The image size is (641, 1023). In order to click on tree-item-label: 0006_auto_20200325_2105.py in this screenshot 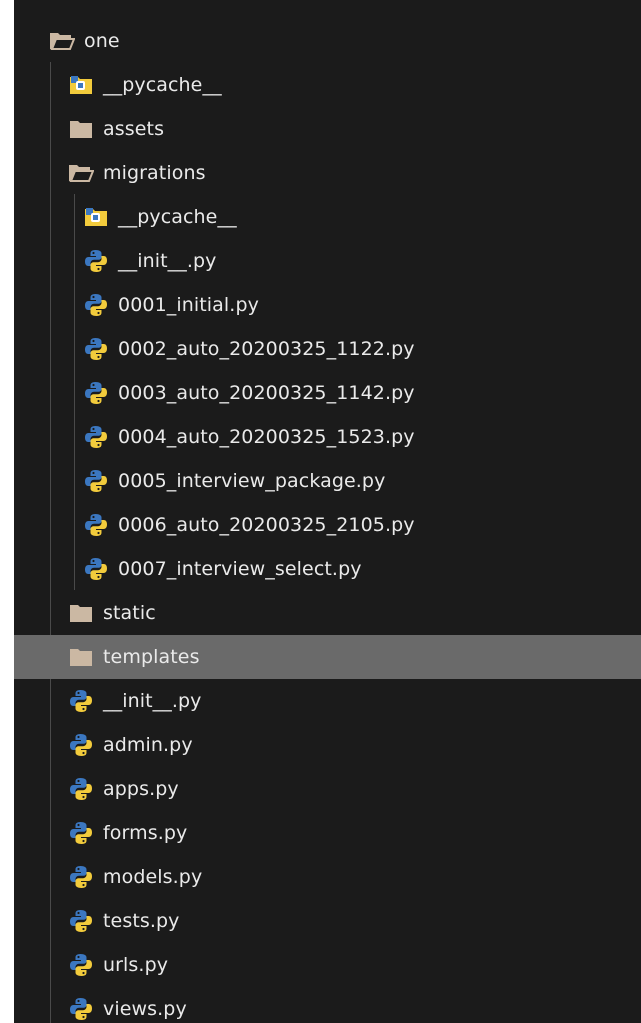, I will do `click(266, 525)`.